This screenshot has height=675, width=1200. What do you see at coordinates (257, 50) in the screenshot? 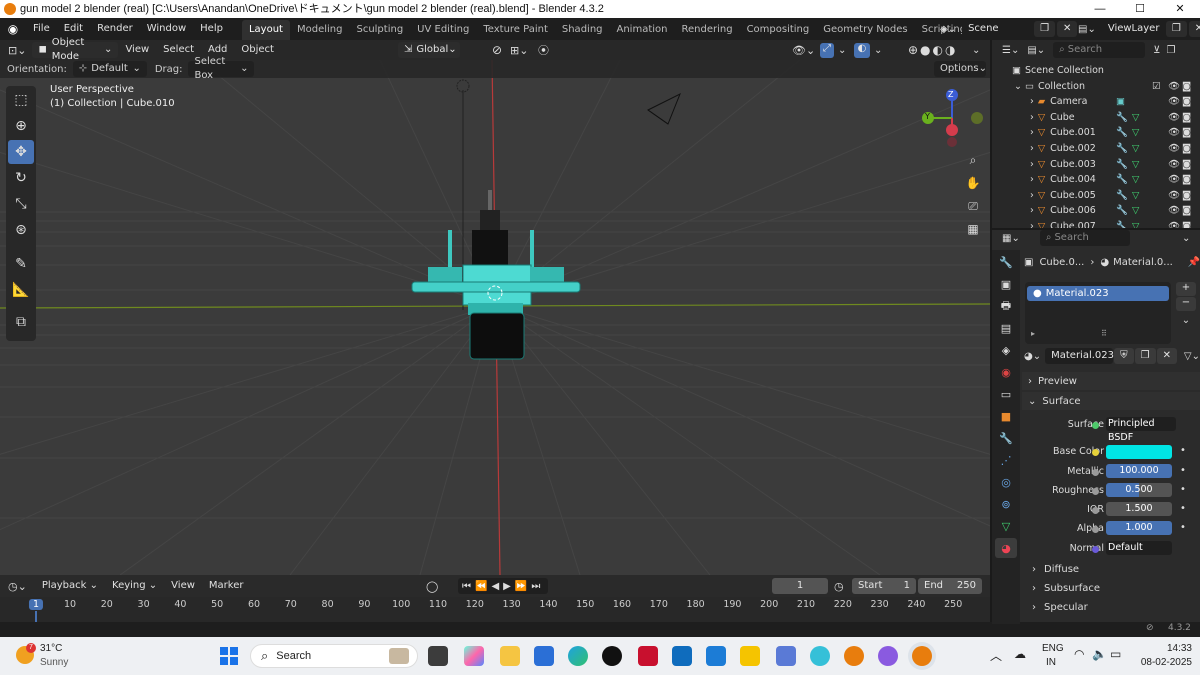
I see `viewport-menu-object: Object` at bounding box center [257, 50].